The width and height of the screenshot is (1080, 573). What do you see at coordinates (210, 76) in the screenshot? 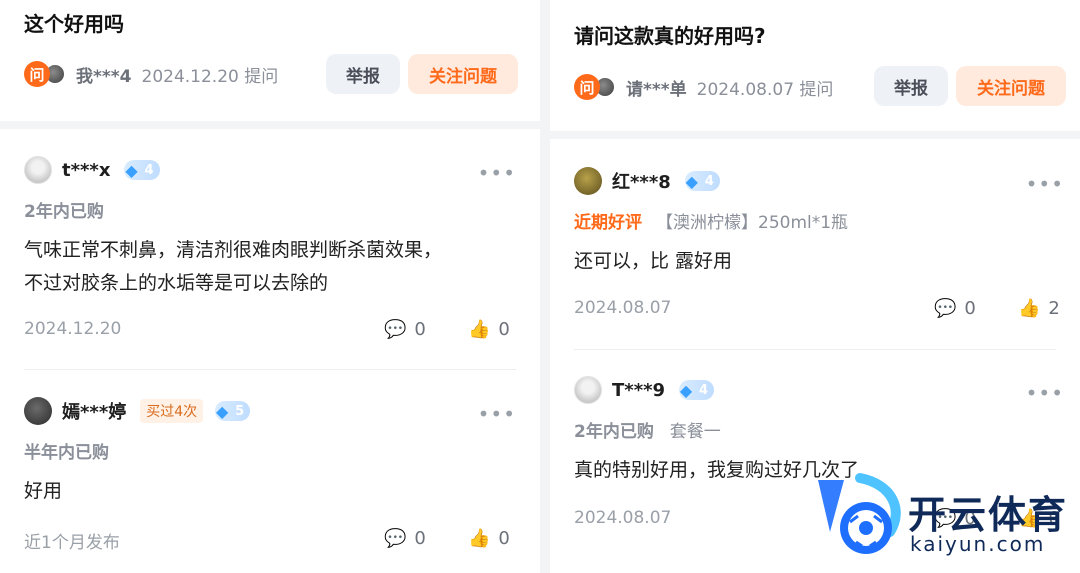
I see `question-date: 2024.12.20 提问` at bounding box center [210, 76].